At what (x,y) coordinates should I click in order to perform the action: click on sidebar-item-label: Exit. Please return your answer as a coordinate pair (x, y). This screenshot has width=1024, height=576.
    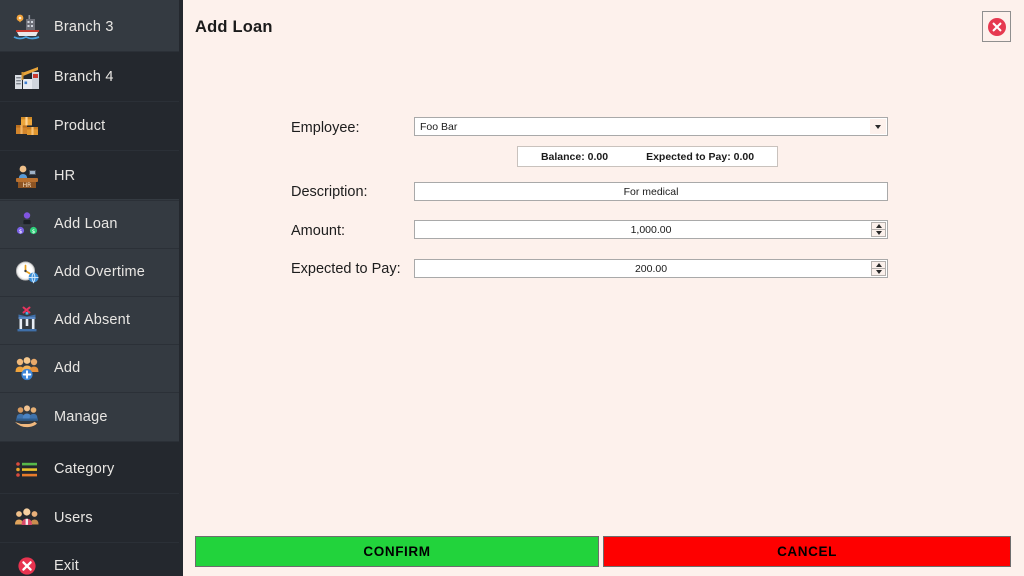
    Looking at the image, I should click on (66, 565).